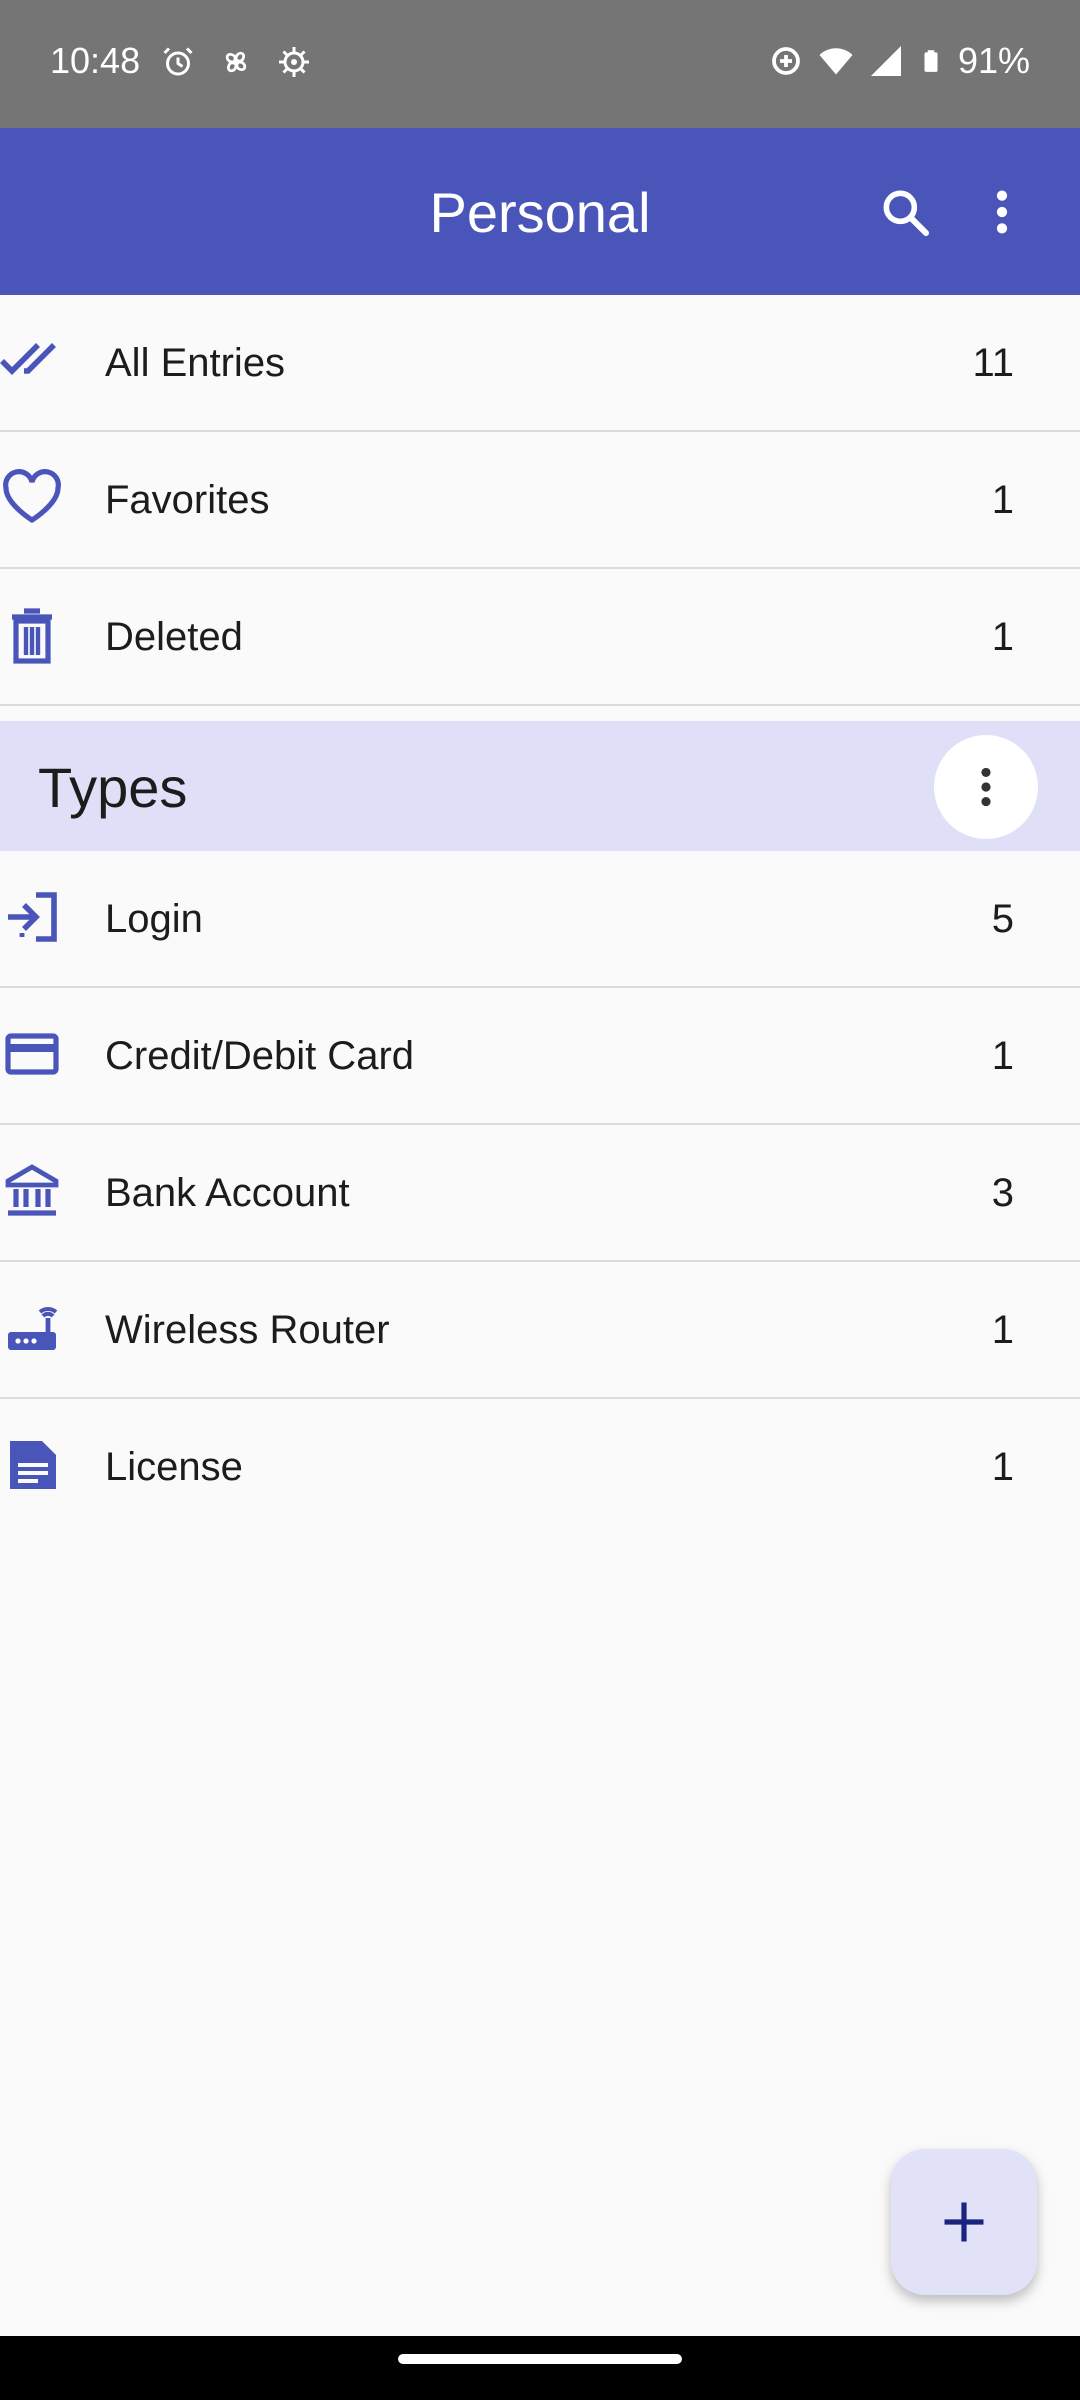 The width and height of the screenshot is (1080, 2400). Describe the element at coordinates (993, 60) in the screenshot. I see `battery-percent: 91%` at that location.